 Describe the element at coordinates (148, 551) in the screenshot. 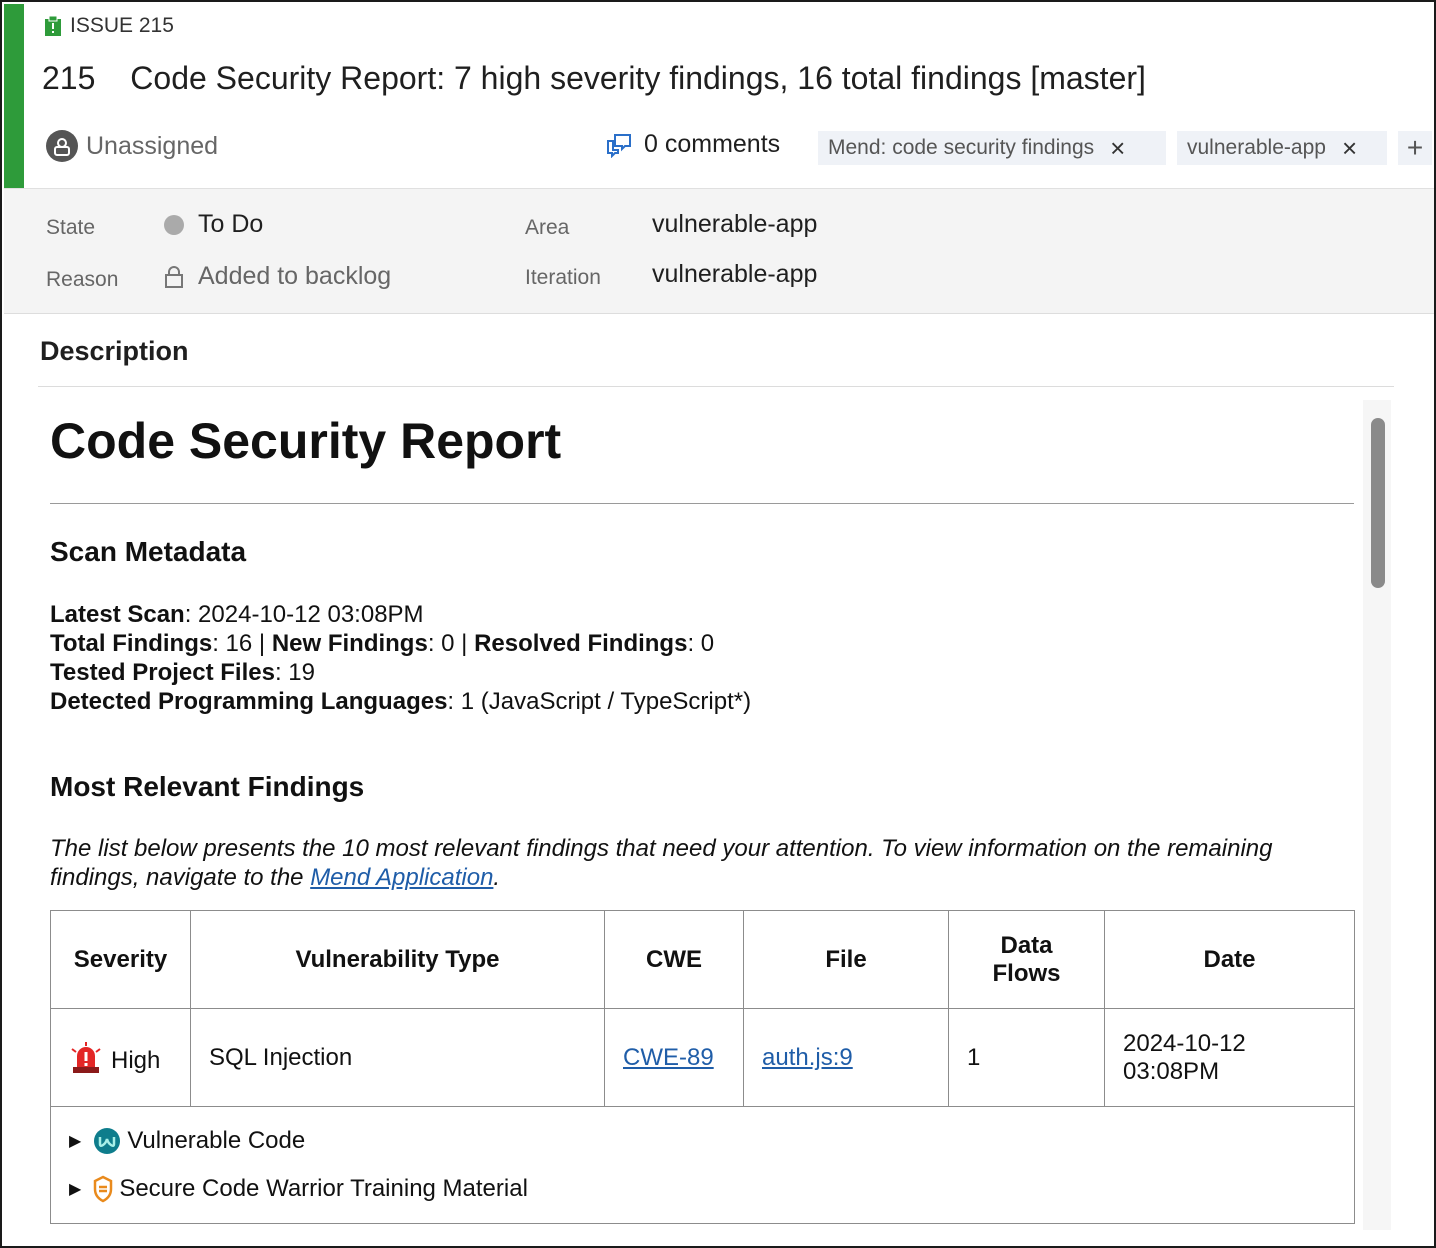

I see `scan-metadata-heading: Scan Metadata` at that location.